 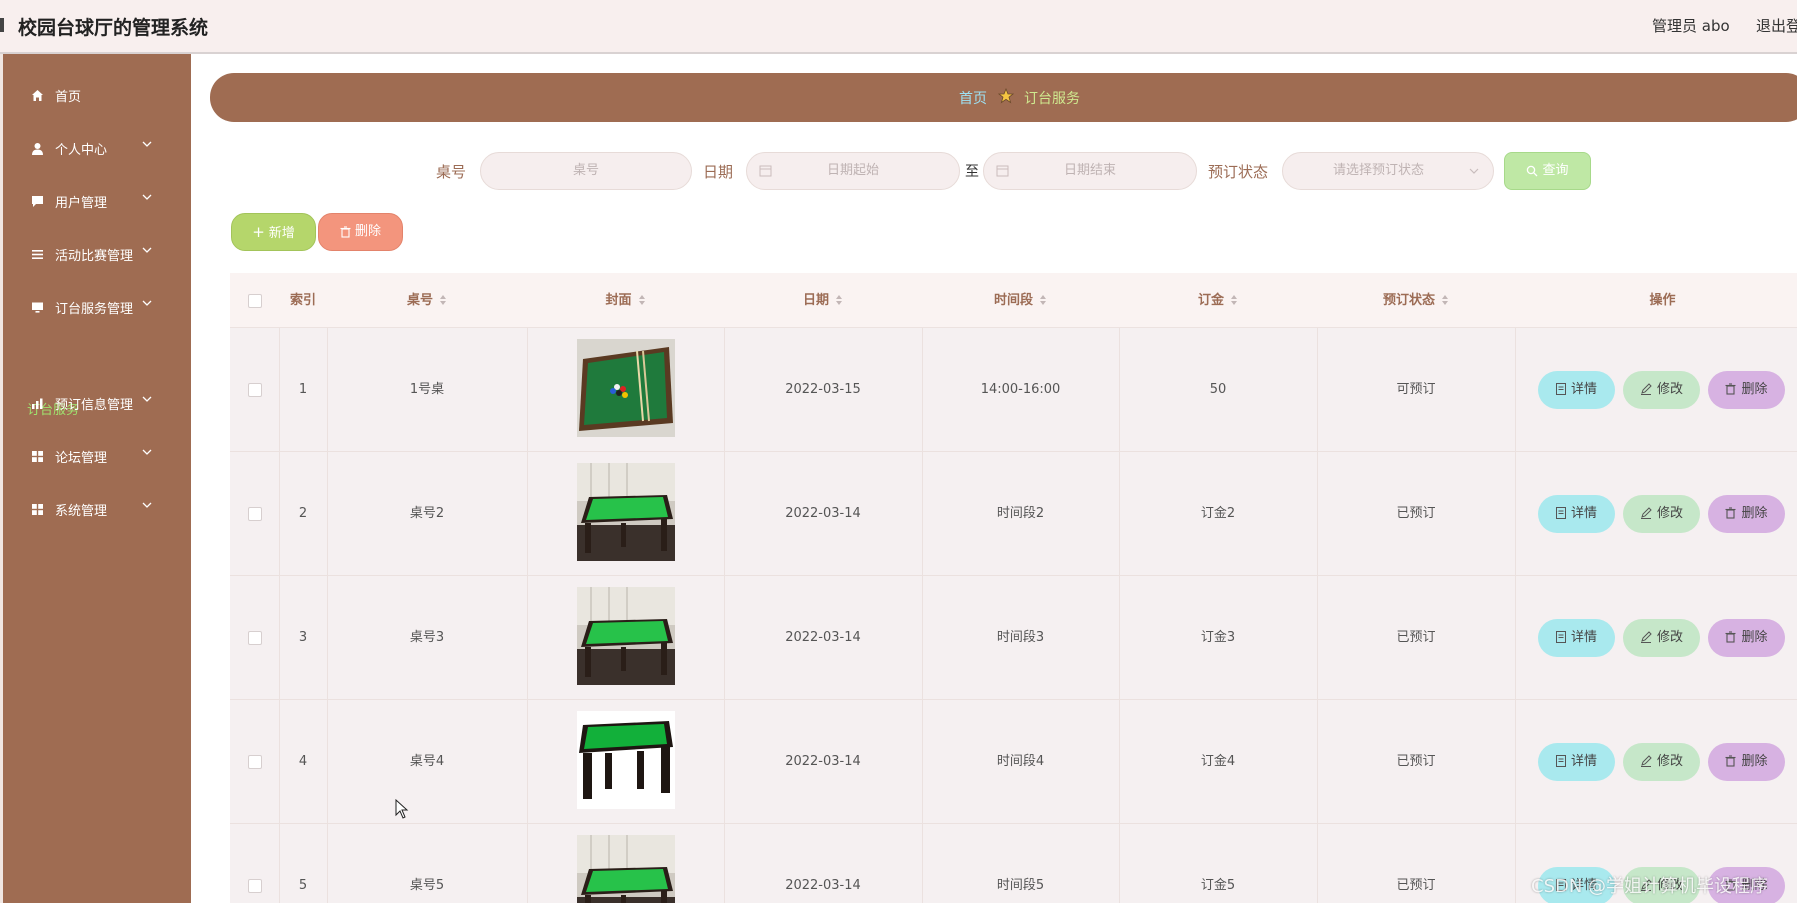 What do you see at coordinates (1020, 637) in the screenshot?
I see `cell-period: 时间段3` at bounding box center [1020, 637].